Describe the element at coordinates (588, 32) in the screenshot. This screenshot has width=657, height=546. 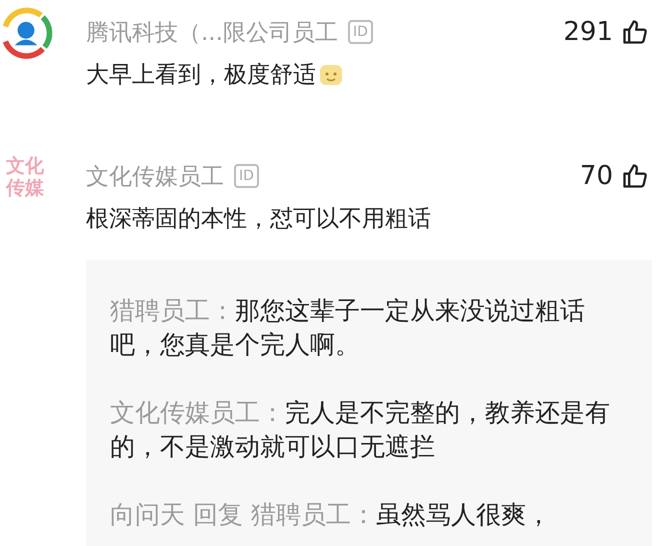
I see `like-count: 291` at that location.